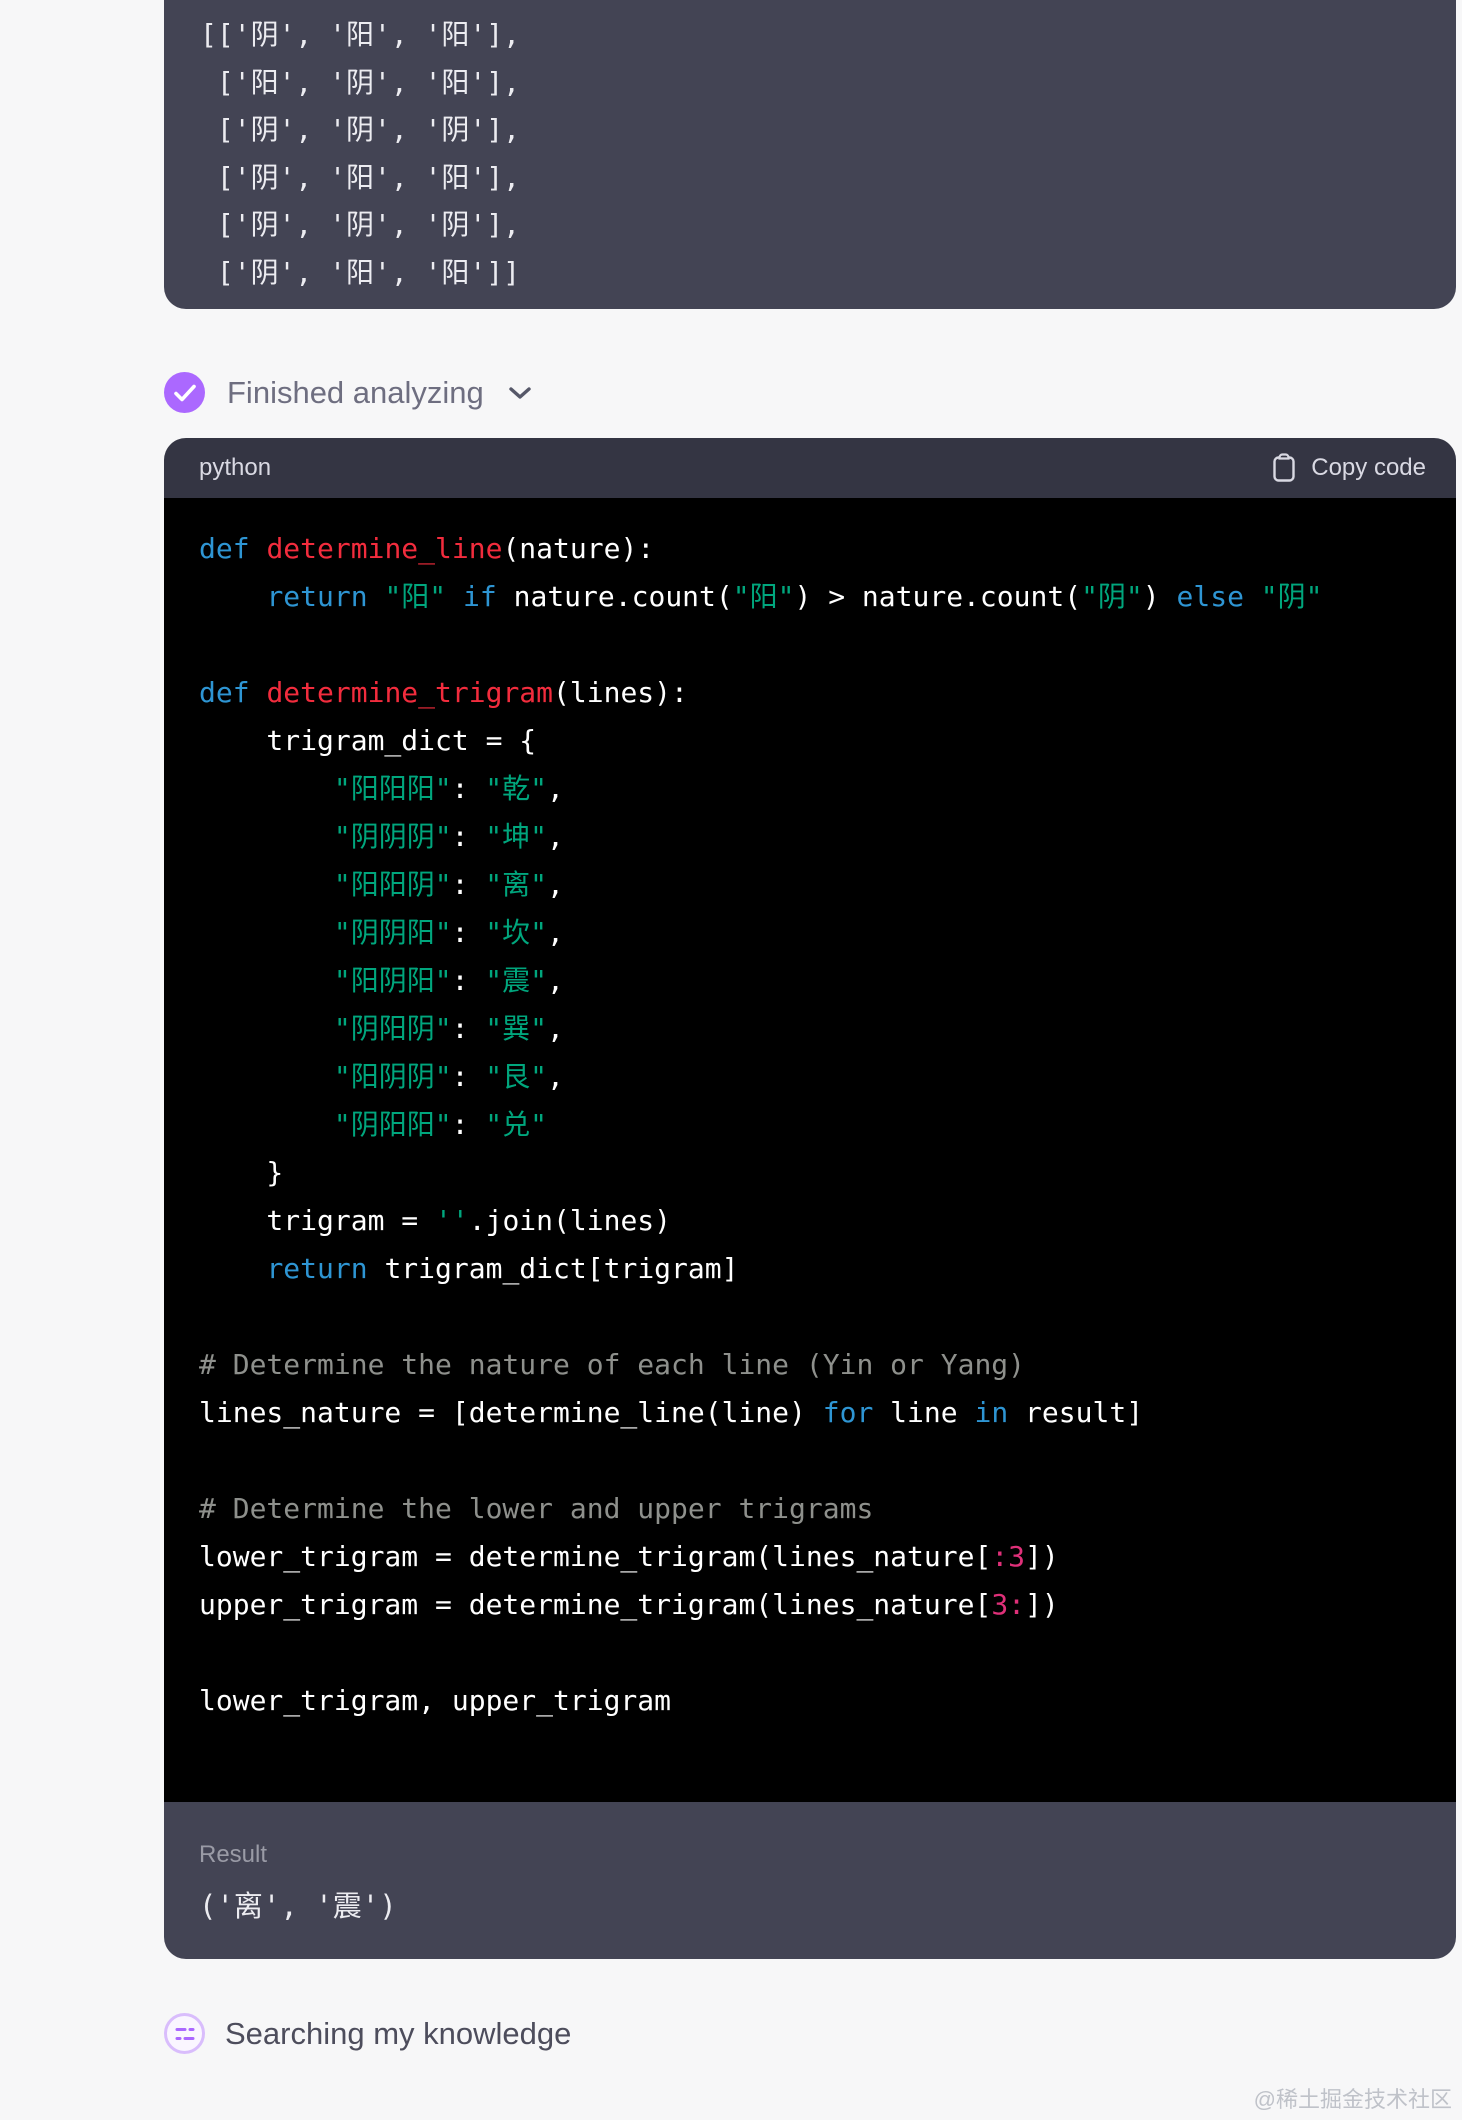 The height and width of the screenshot is (2120, 1462). Describe the element at coordinates (184, 2033) in the screenshot. I see `knowledge-icon` at that location.